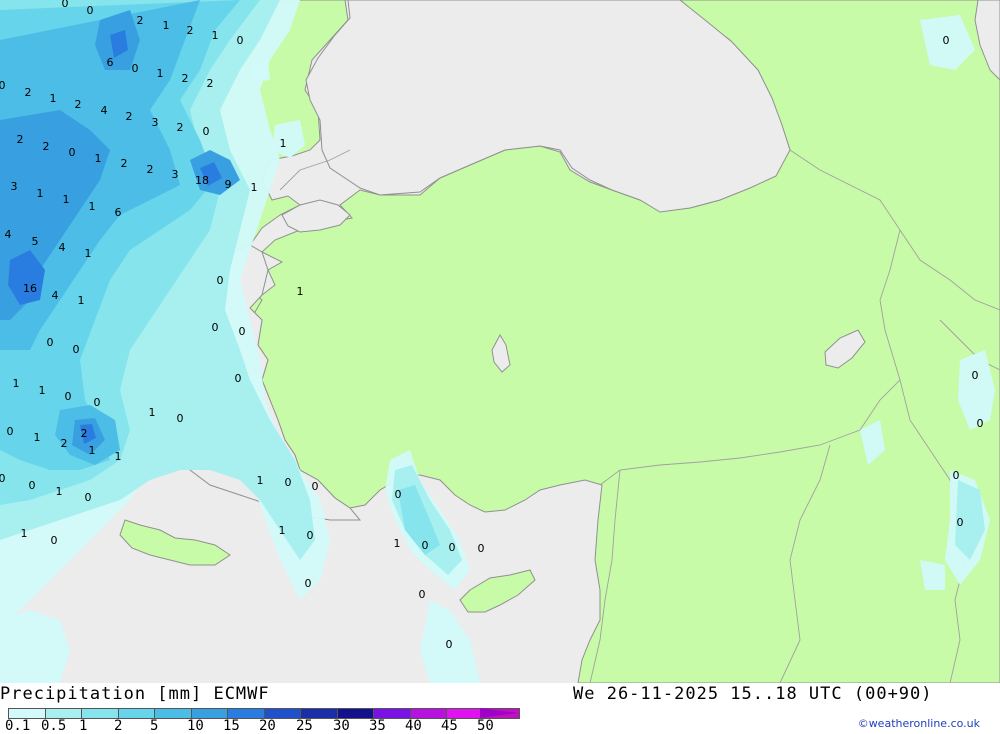  Describe the element at coordinates (83, 726) in the screenshot. I see `legend-value: 1` at that location.